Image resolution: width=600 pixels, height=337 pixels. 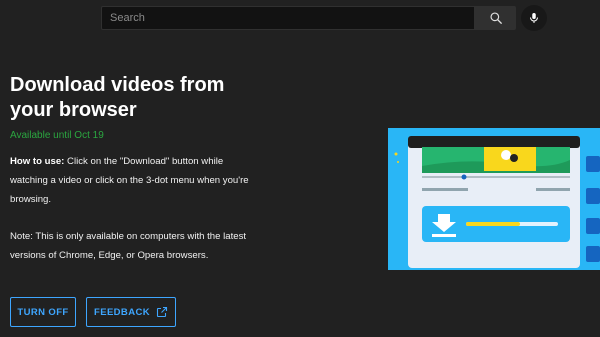 I want to click on top-bar, so click(x=300, y=18).